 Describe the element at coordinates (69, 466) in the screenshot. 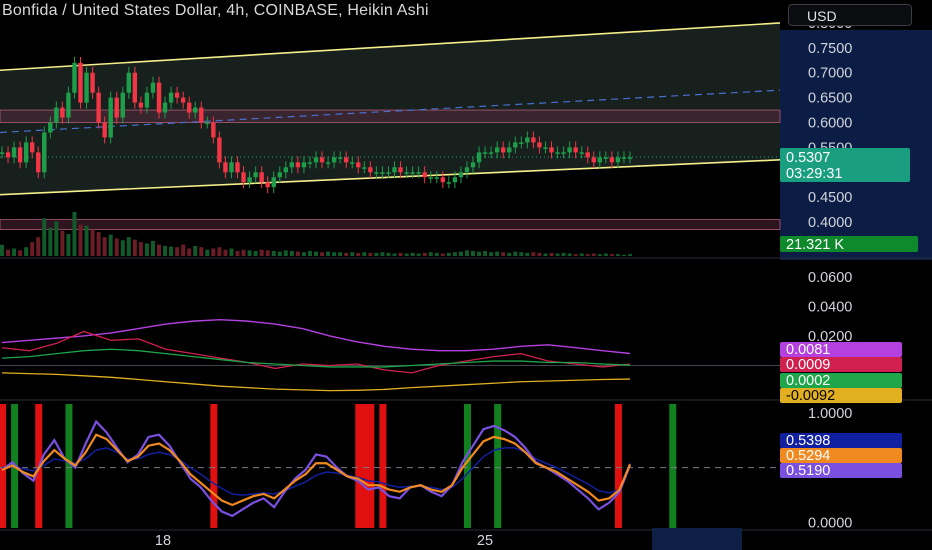

I see `signal-bar-green` at that location.